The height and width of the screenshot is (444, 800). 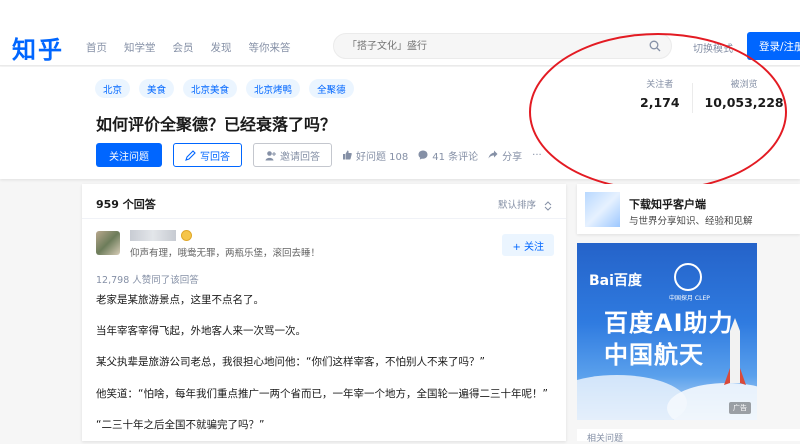 I want to click on write-answer-button: 写回答, so click(x=207, y=155).